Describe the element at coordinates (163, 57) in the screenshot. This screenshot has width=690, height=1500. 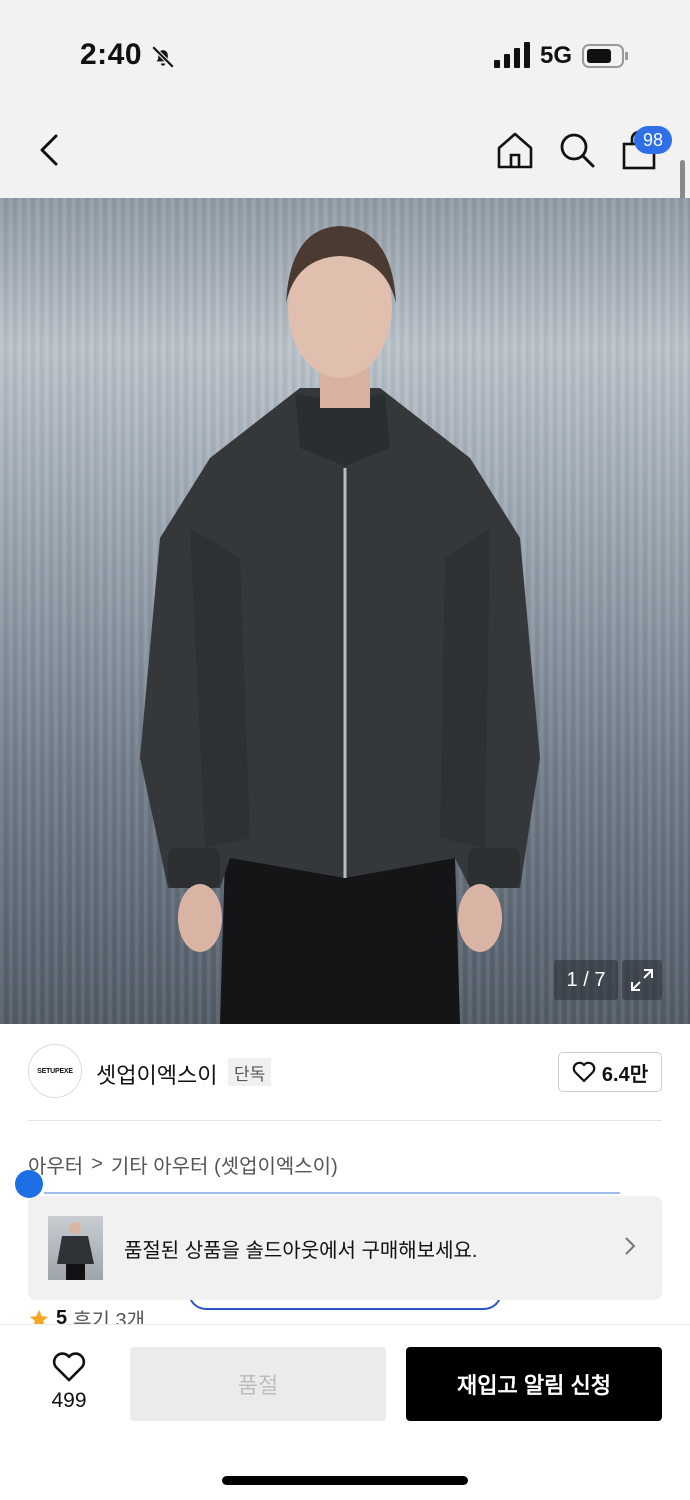
I see `bell-slash-icon` at that location.